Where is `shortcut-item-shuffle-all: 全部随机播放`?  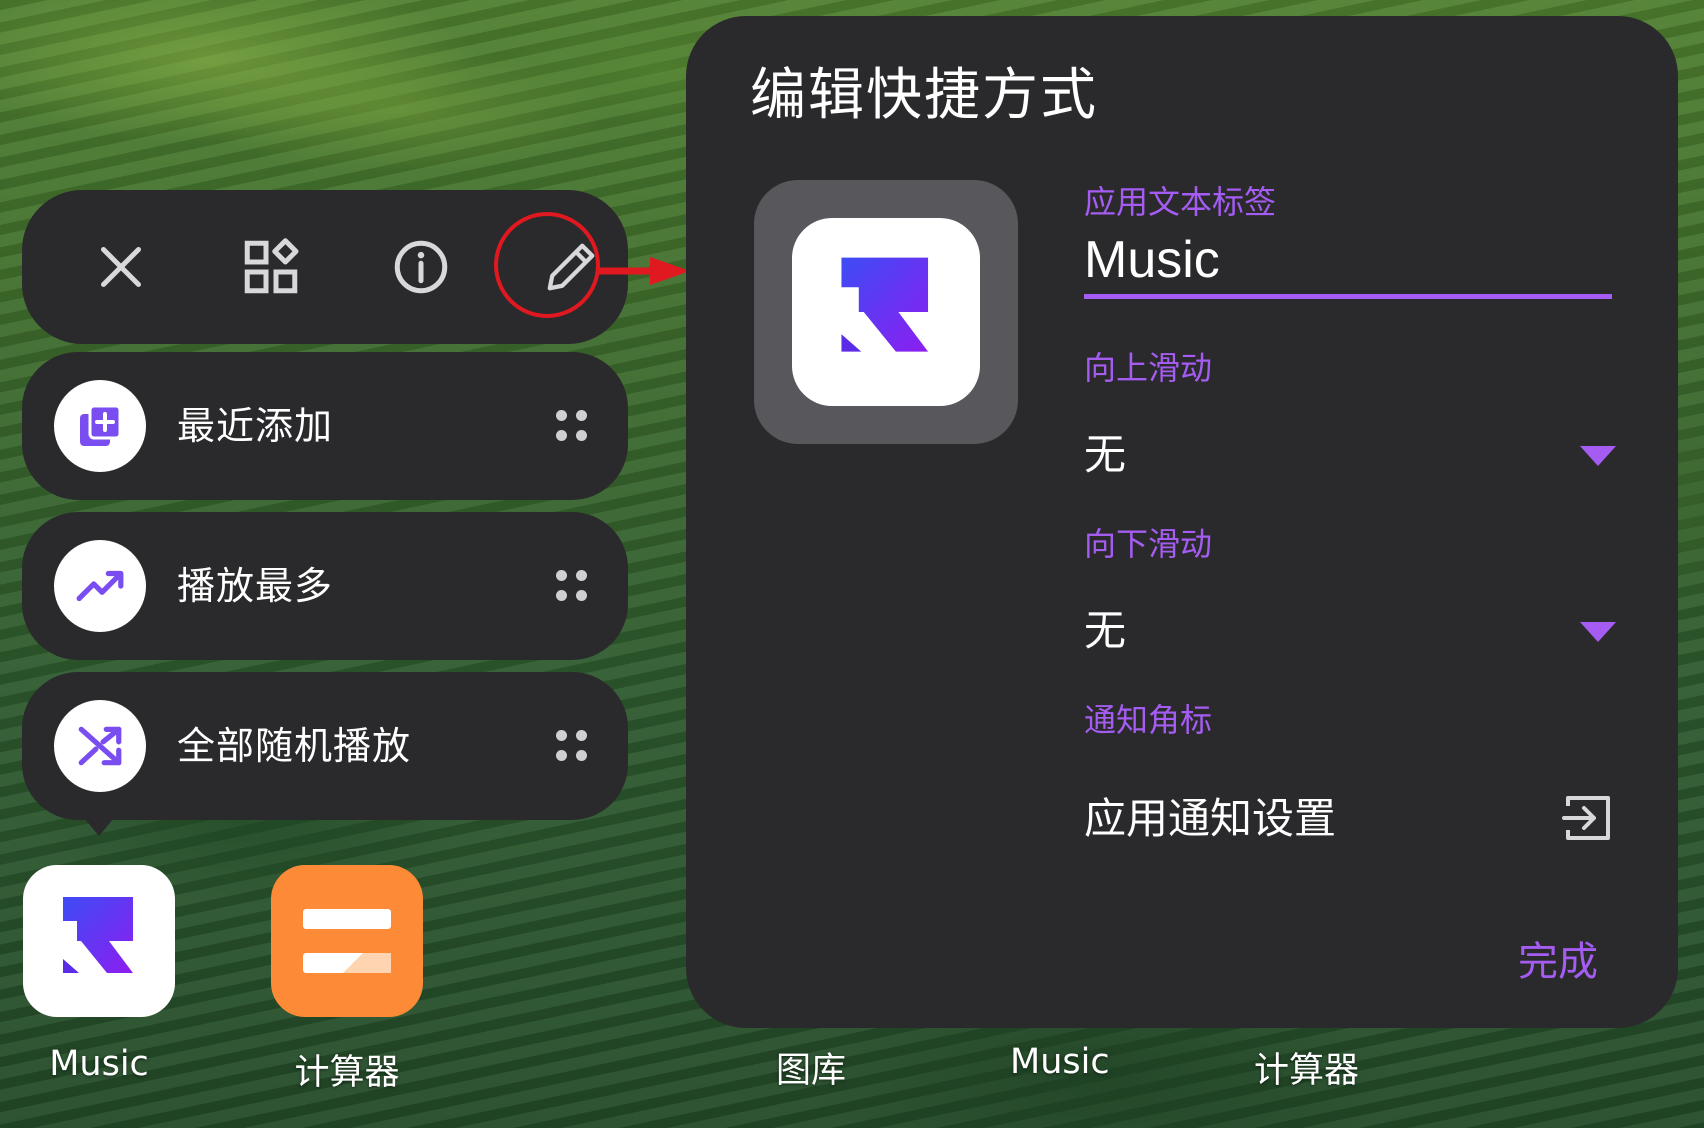 shortcut-item-shuffle-all: 全部随机播放 is located at coordinates (325, 746).